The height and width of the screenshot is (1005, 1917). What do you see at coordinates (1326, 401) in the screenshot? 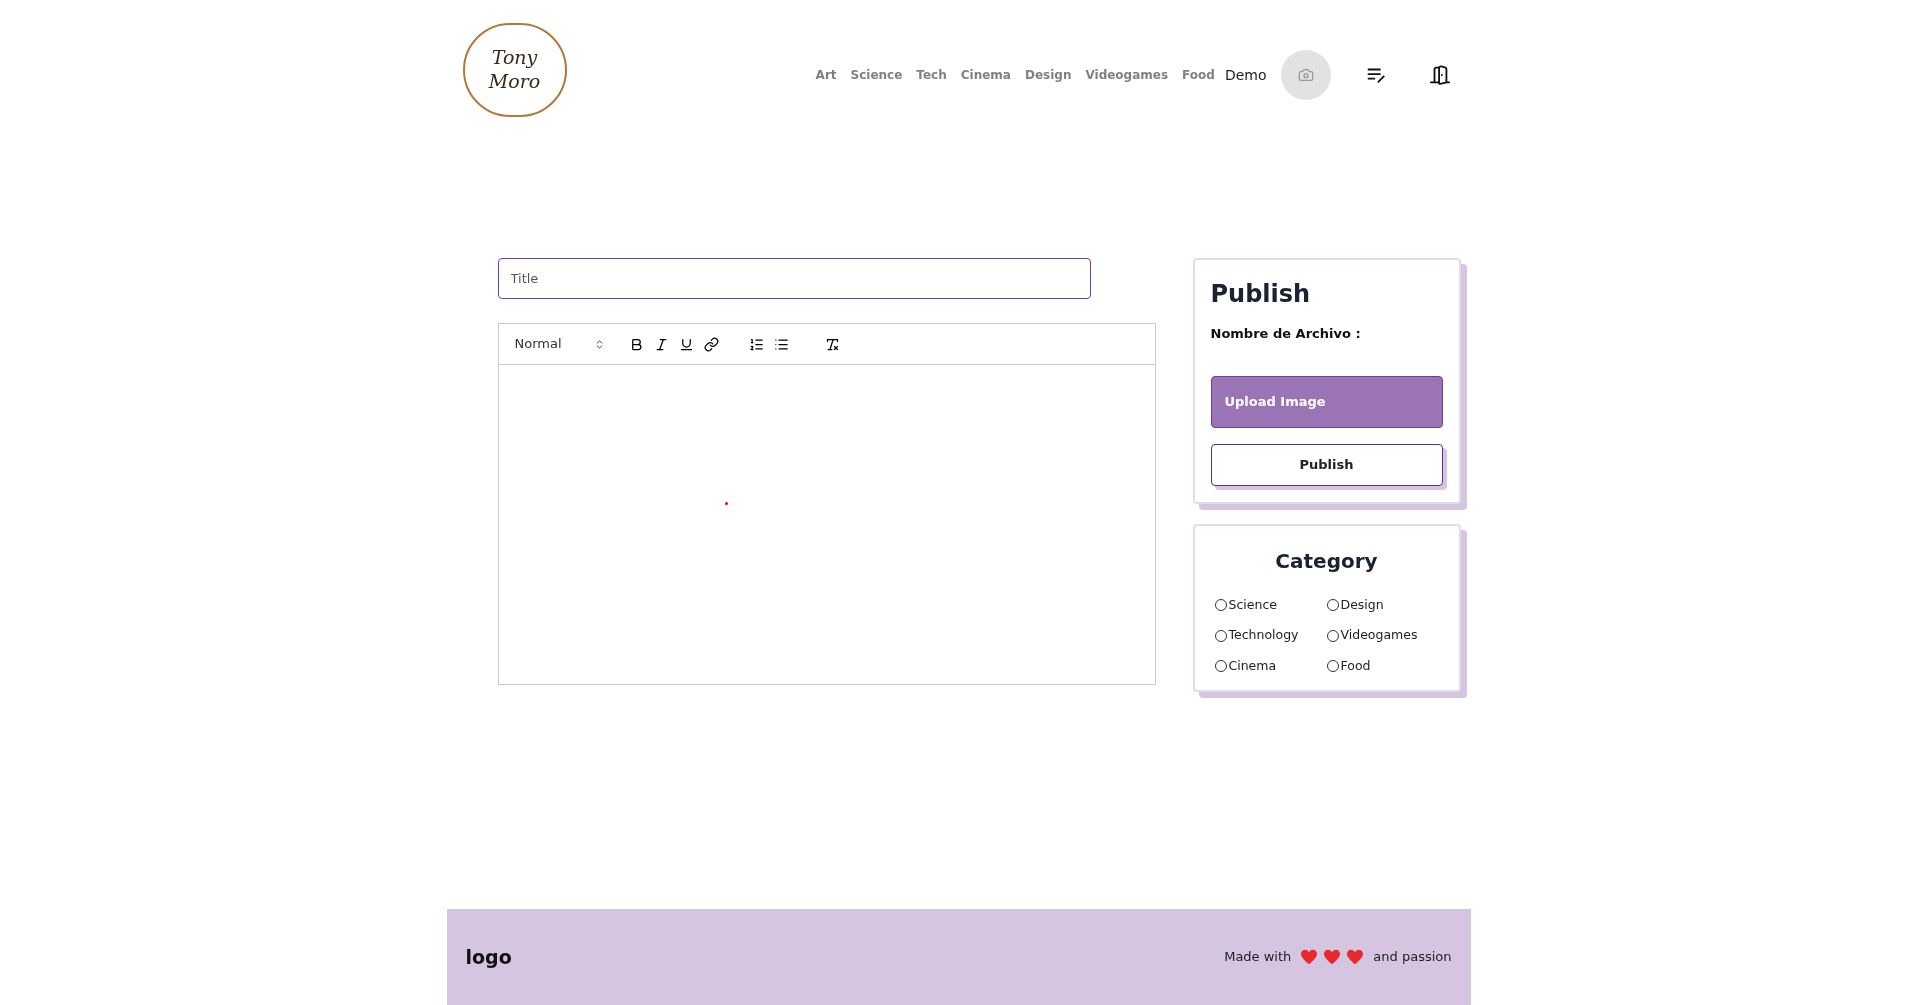
I see `upload-image-button: Upload Image` at bounding box center [1326, 401].